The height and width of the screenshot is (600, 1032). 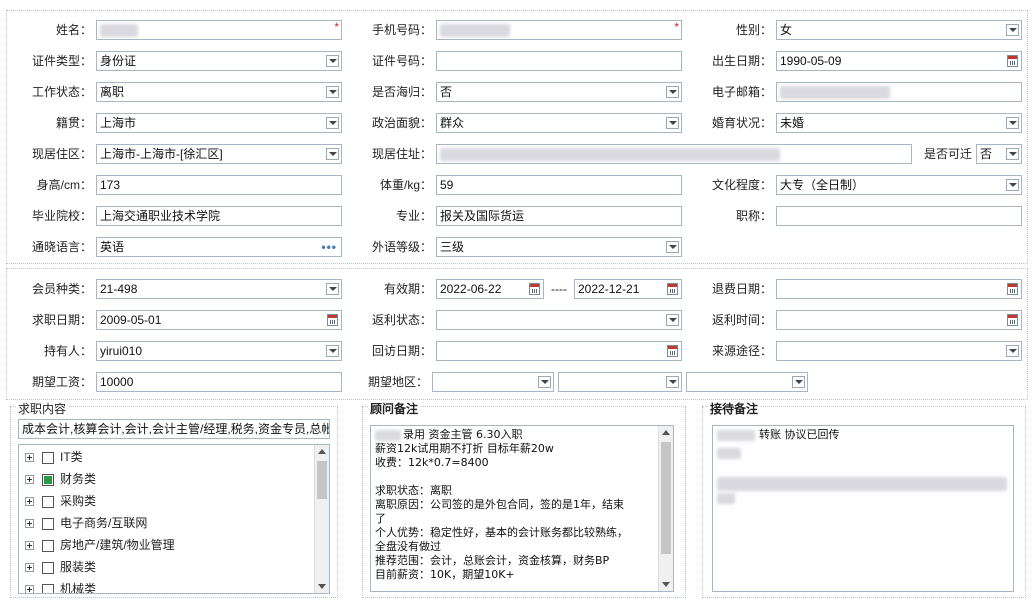 I want to click on notes-scrollbar, so click(x=665, y=508).